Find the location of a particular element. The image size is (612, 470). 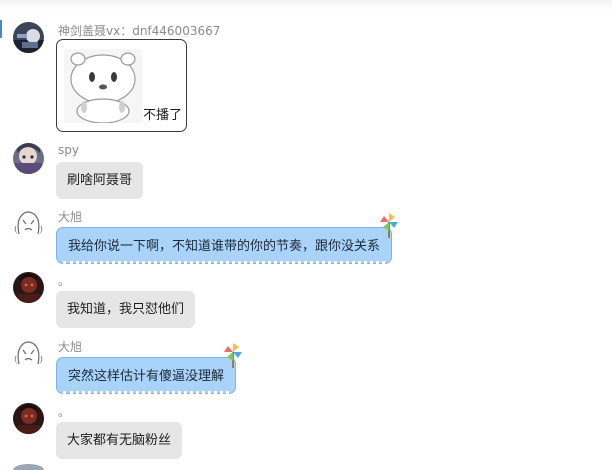

message-text: 我给你说一下啊，不知道谁带的你的节奏，跟你没关系 is located at coordinates (224, 246).